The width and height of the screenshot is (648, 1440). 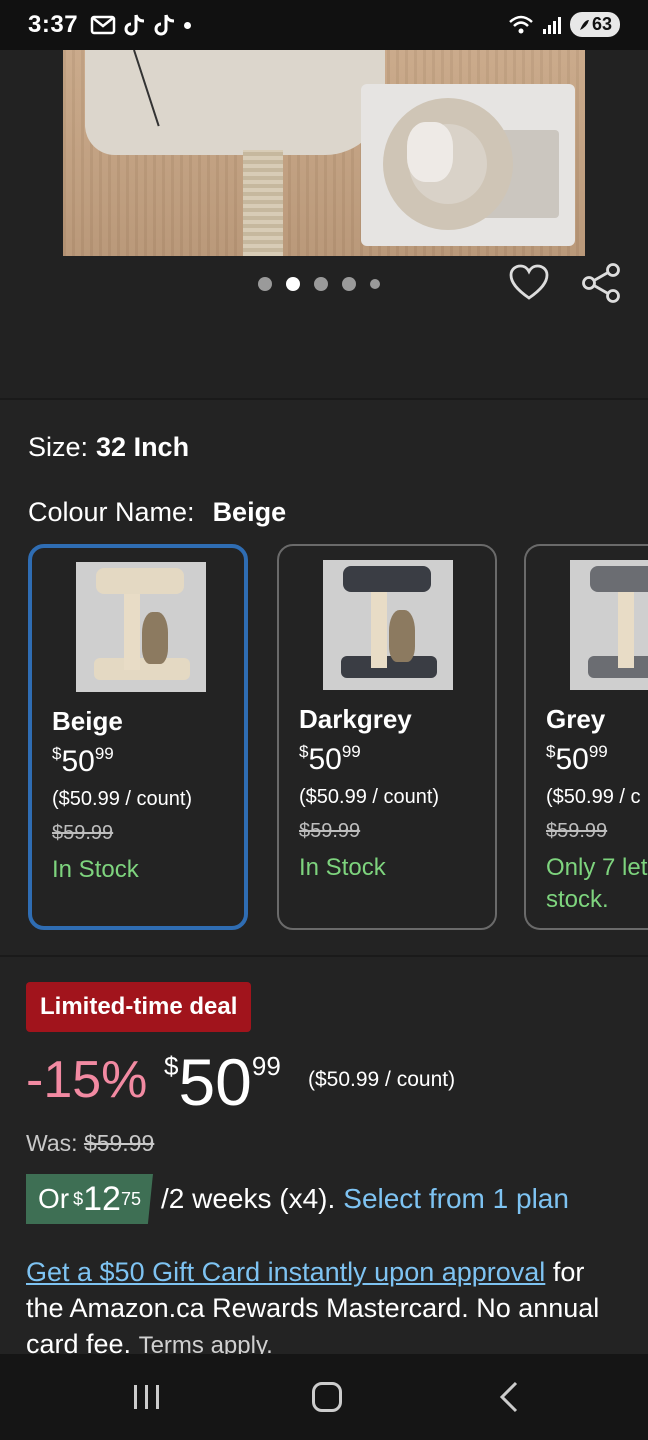 I want to click on share-icon, so click(x=601, y=283).